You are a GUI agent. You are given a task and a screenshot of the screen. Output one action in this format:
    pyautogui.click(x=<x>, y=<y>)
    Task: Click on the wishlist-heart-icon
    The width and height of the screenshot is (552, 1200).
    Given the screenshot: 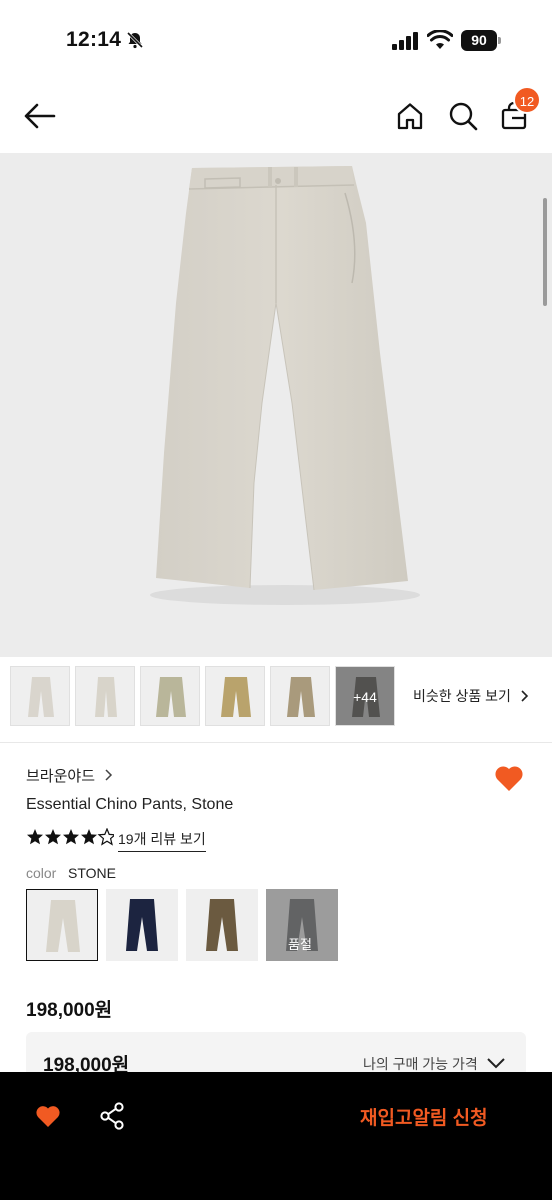 What is the action you would take?
    pyautogui.click(x=509, y=778)
    